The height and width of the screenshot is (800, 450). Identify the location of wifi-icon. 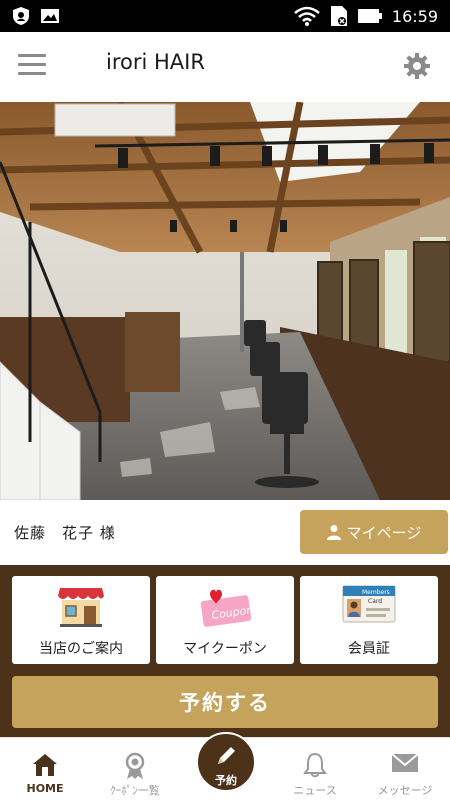
(307, 16).